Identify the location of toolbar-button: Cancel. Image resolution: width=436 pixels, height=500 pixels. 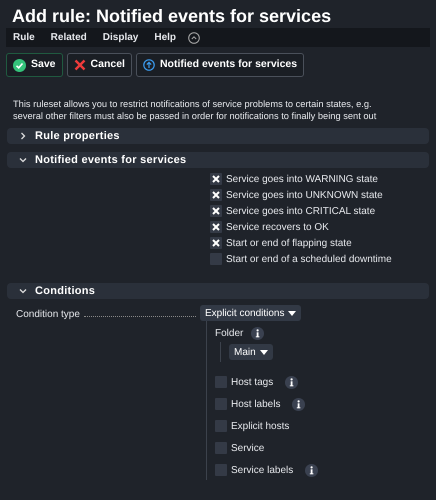
(99, 65).